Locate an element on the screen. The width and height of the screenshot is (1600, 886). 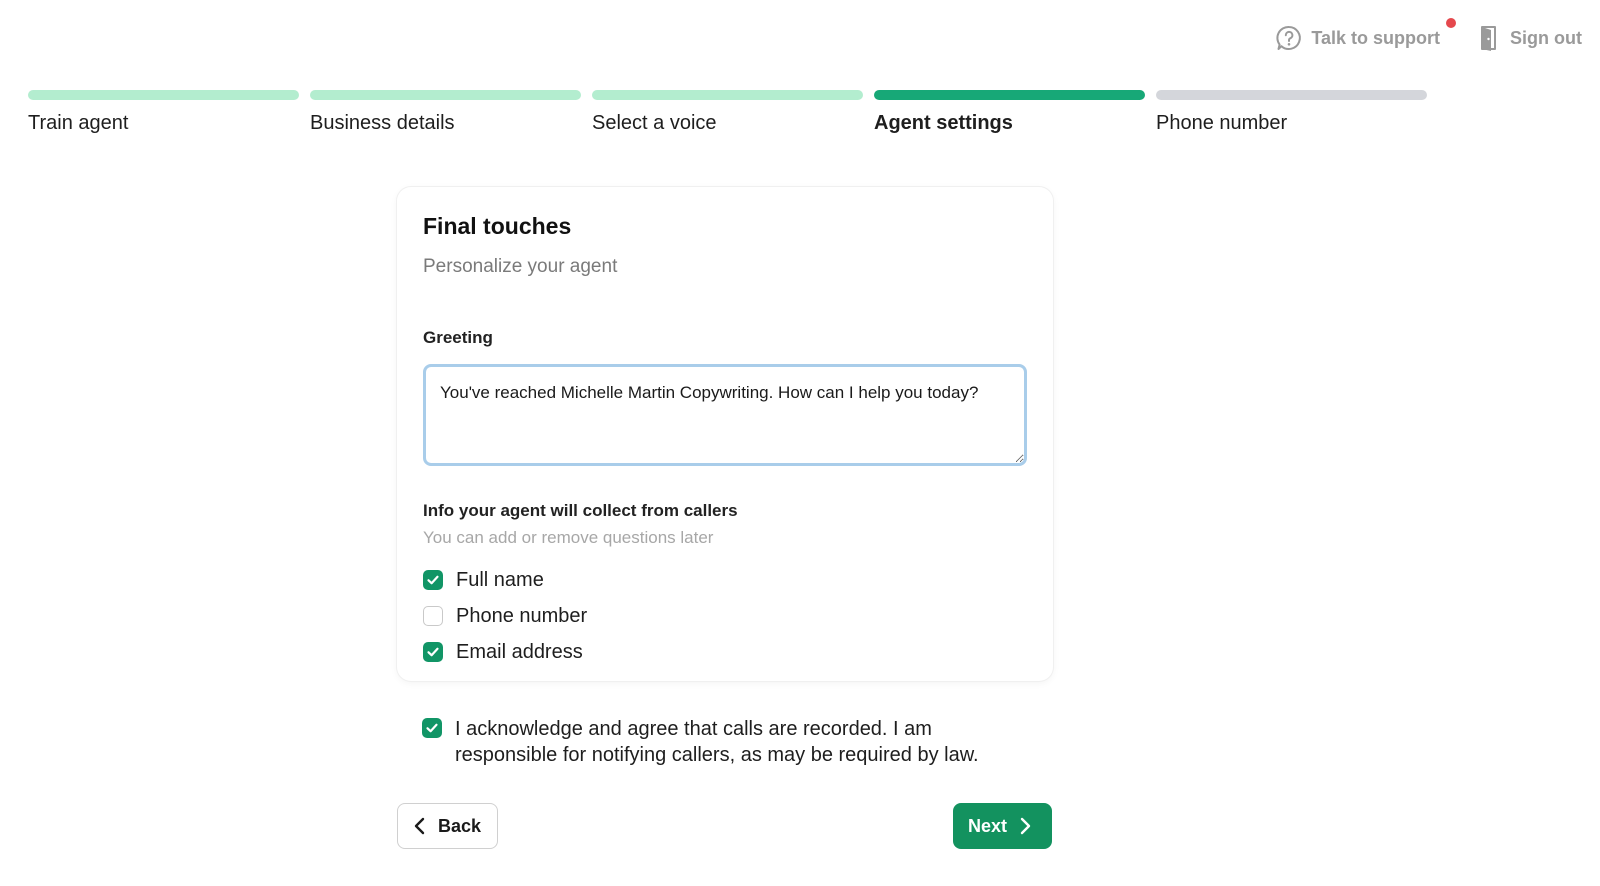
next-button: Next is located at coordinates (1002, 826).